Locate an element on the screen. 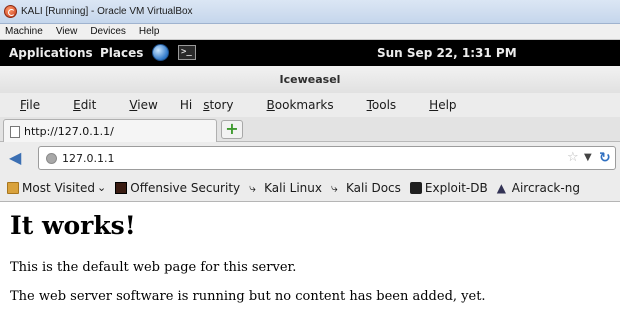 The width and height of the screenshot is (620, 316). vb-menu-devices: Devices is located at coordinates (108, 31).